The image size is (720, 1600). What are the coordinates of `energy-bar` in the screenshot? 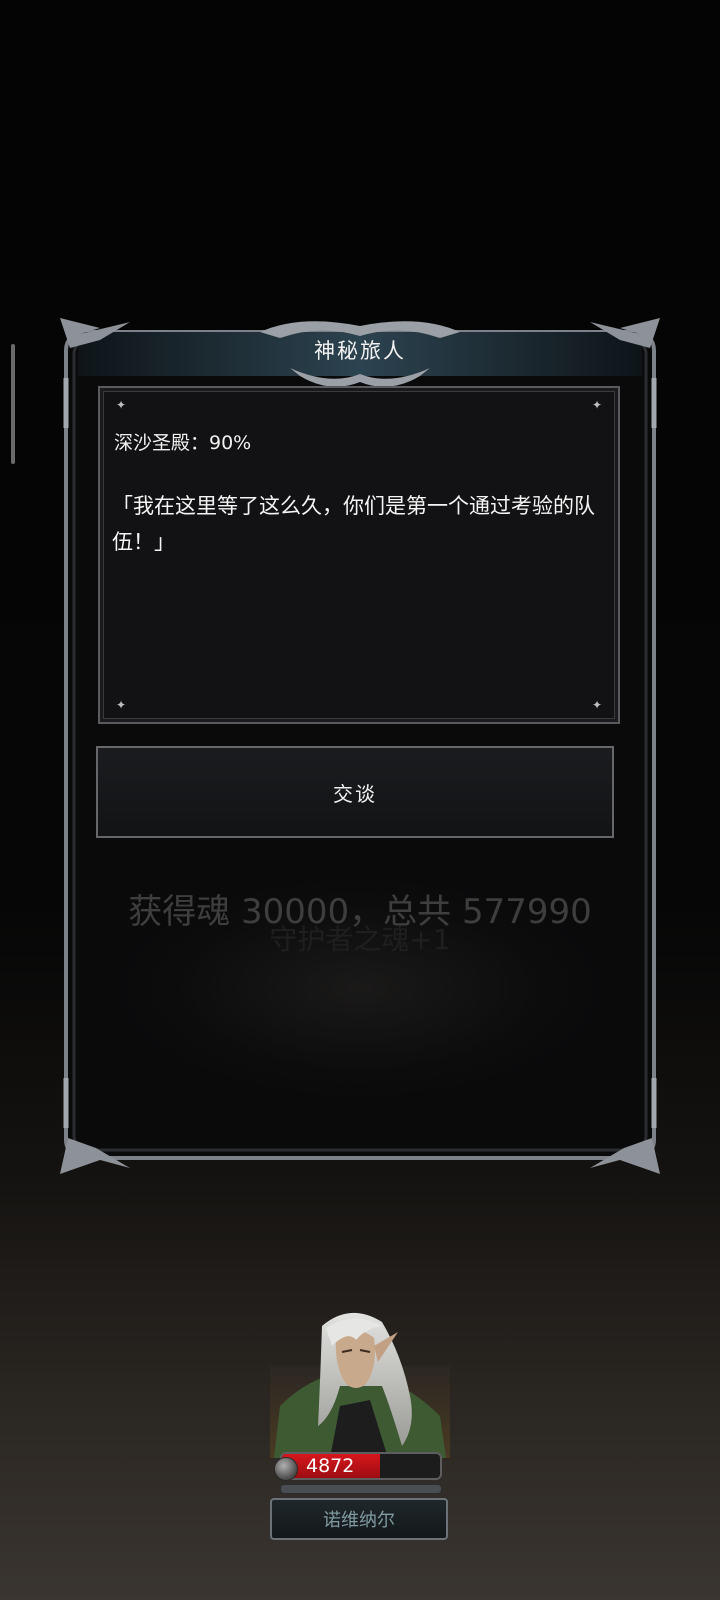 It's located at (361, 1489).